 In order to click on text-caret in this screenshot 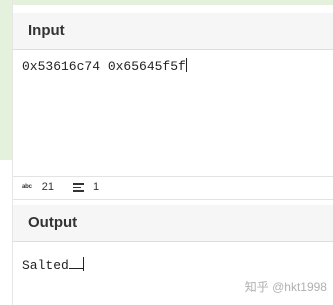, I will do `click(186, 65)`.